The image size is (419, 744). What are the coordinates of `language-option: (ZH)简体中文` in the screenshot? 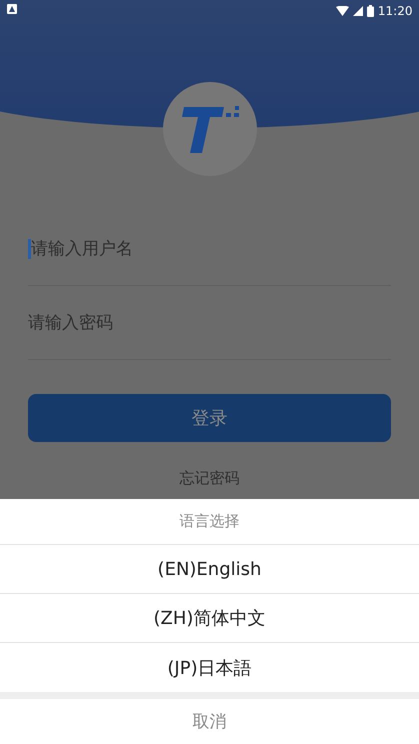 It's located at (209, 618).